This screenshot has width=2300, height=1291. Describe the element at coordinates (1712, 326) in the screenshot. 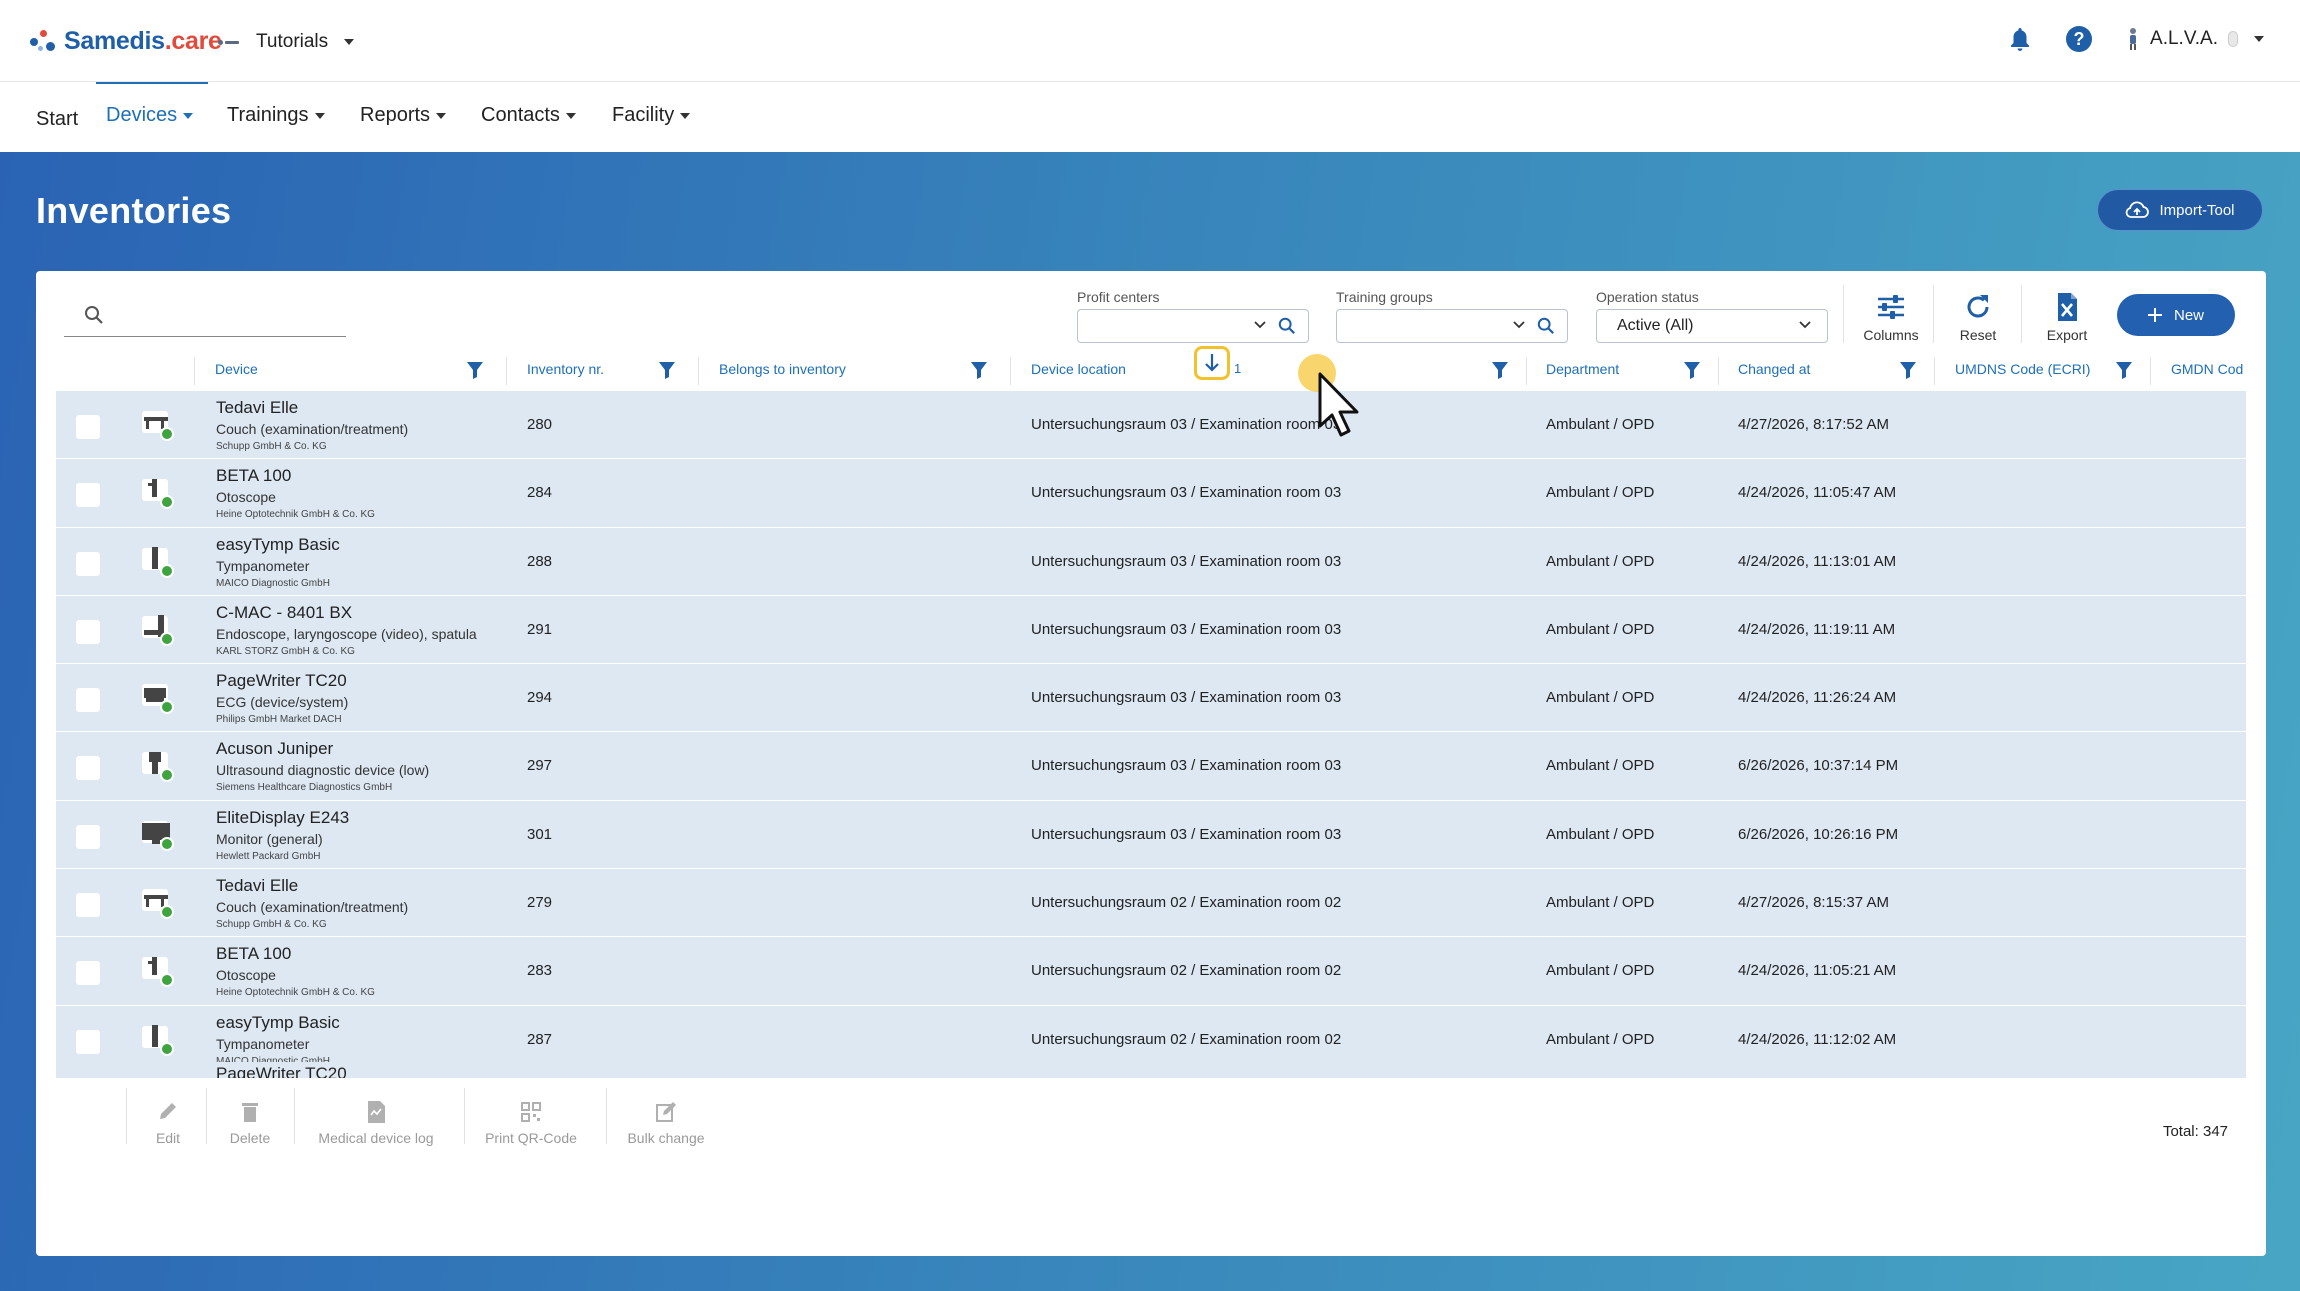

I see `operation-status-select: Active (All)` at that location.